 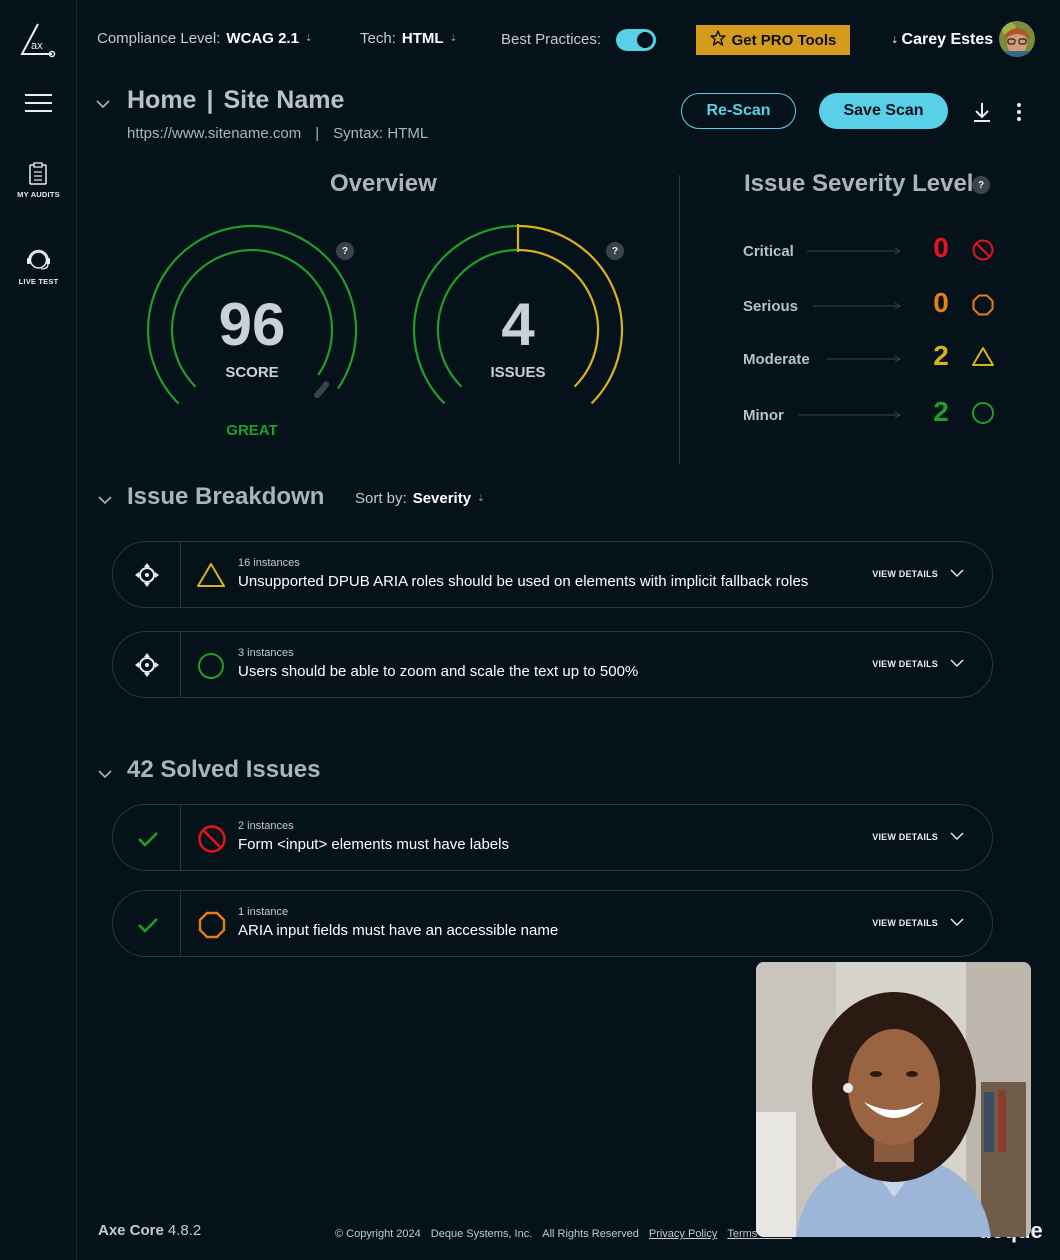 What do you see at coordinates (252, 324) in the screenshot?
I see `score-value: 96` at bounding box center [252, 324].